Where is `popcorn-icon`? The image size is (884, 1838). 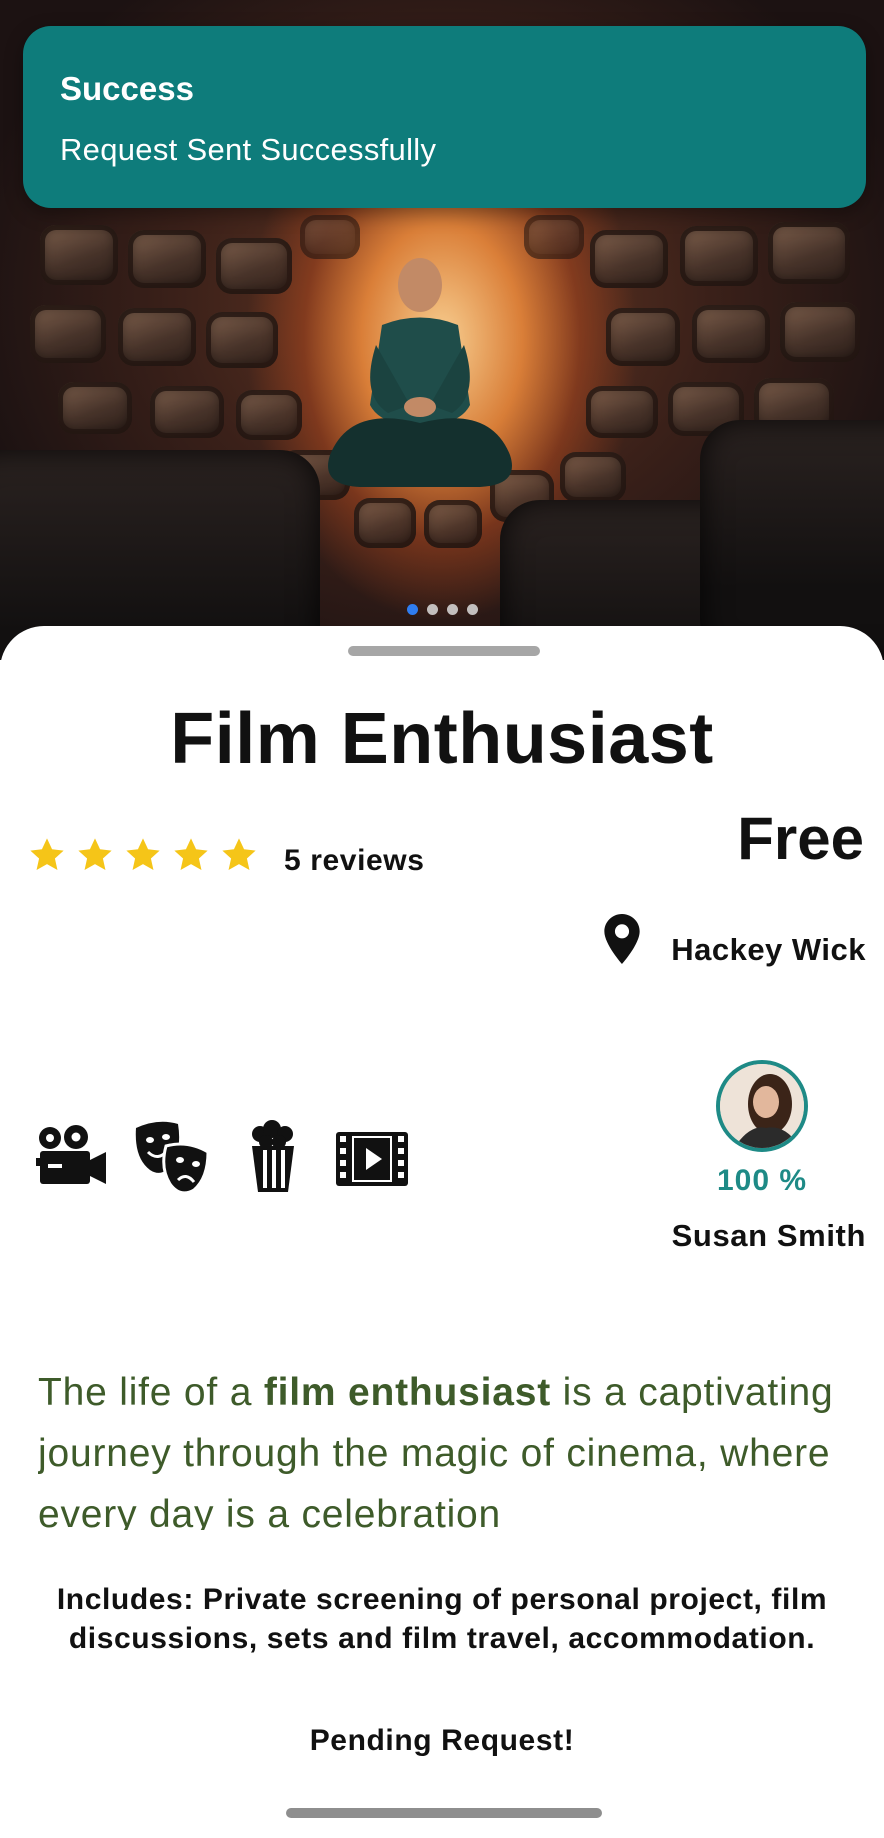
popcorn-icon is located at coordinates (273, 1156).